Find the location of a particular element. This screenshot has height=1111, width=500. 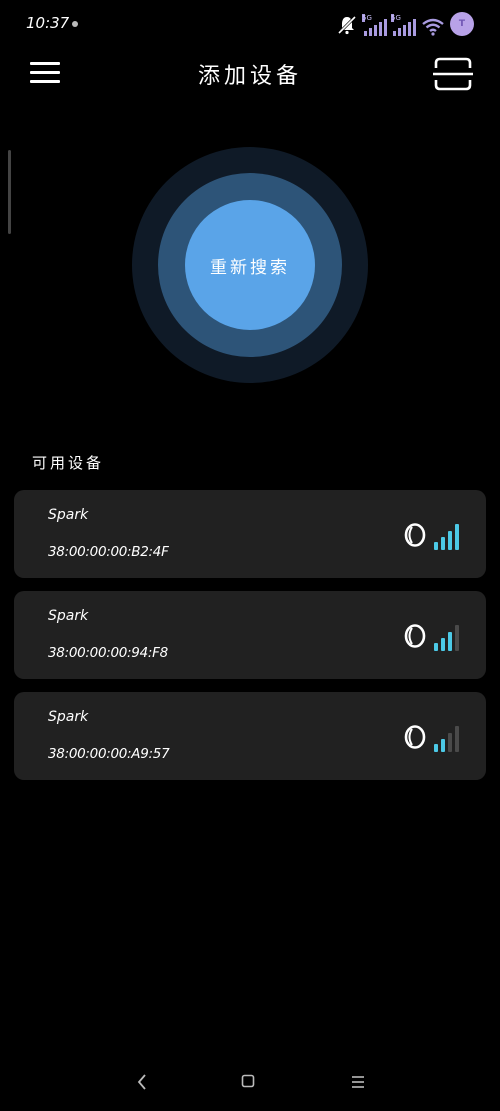

device-mac: 38:00:00:00:B2:4F is located at coordinates (108, 552).